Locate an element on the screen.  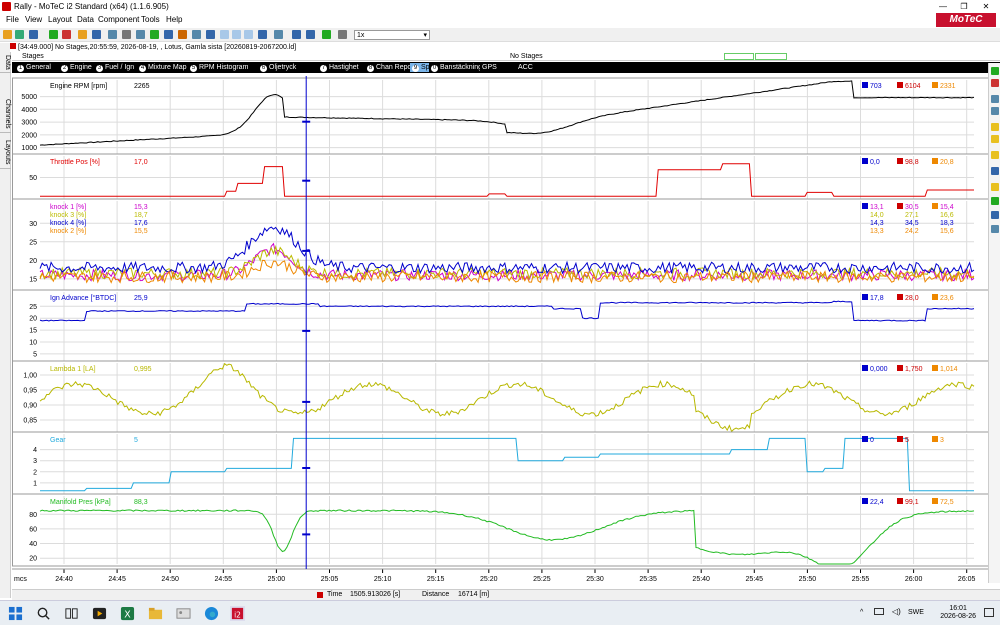
grid-icon is located at coordinates (196, 34).